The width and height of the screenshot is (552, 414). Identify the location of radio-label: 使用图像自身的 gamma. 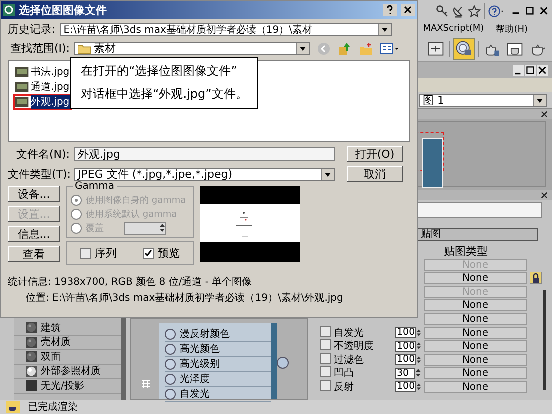
(136, 200).